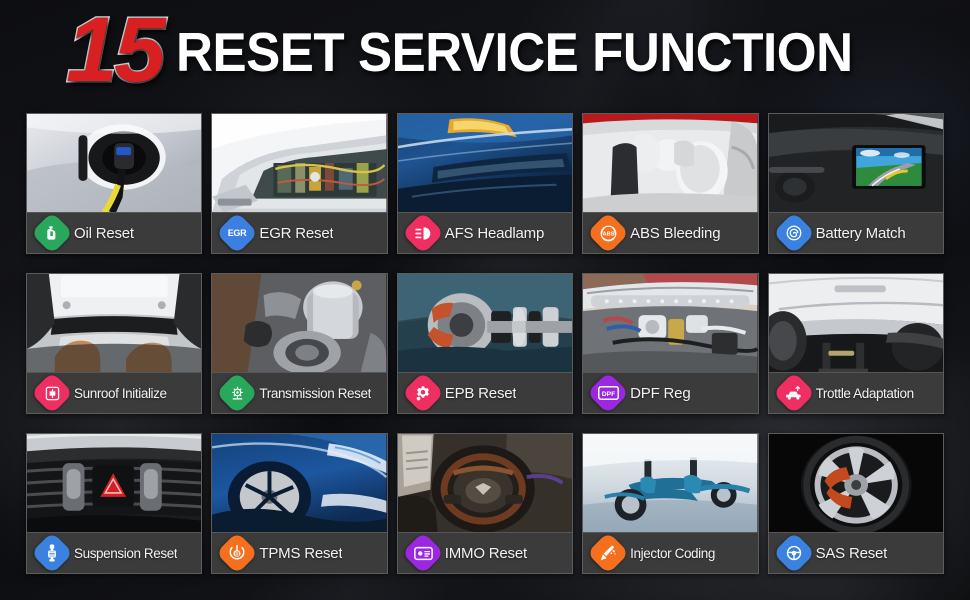 Image resolution: width=970 pixels, height=600 pixels. Describe the element at coordinates (793, 232) in the screenshot. I see `battery-spiral-icon` at that location.